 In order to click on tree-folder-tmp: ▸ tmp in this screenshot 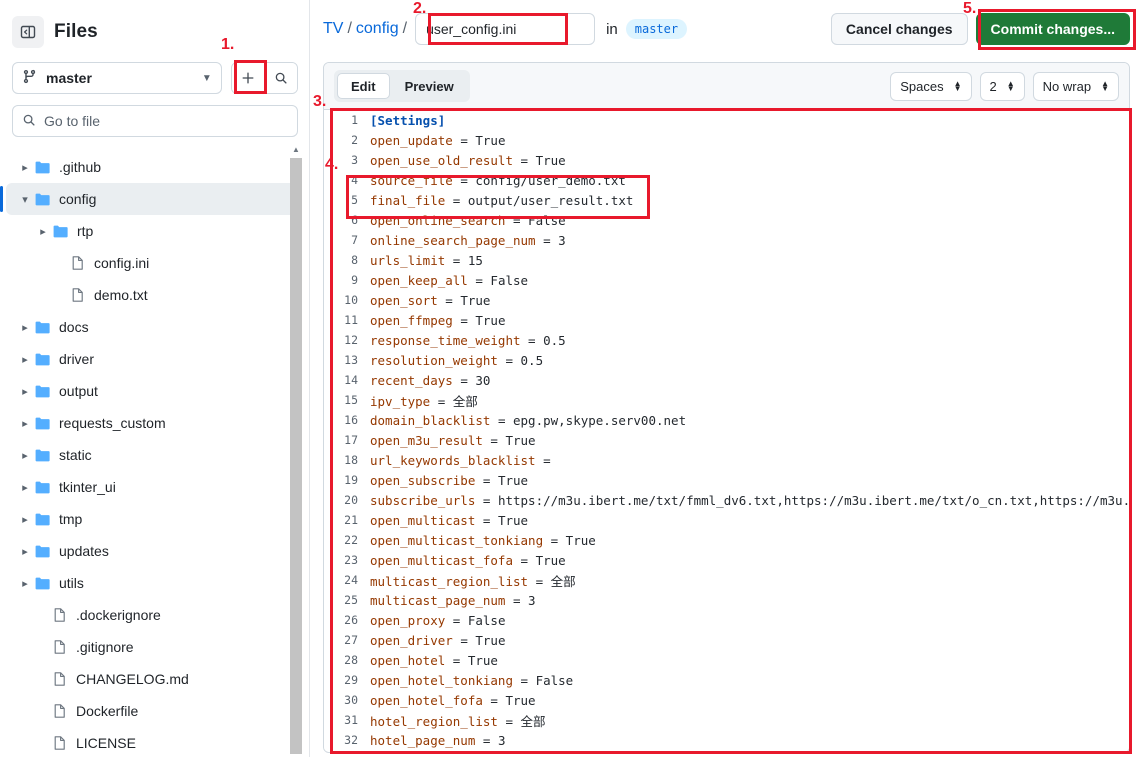, I will do `click(153, 519)`.